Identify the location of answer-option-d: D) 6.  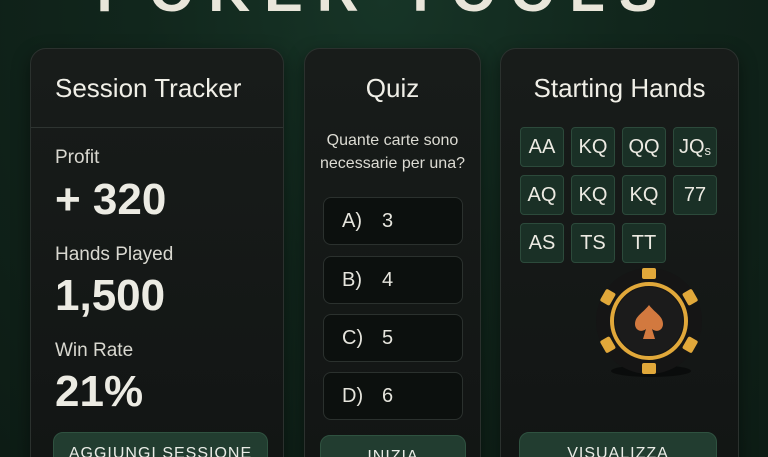
(393, 396).